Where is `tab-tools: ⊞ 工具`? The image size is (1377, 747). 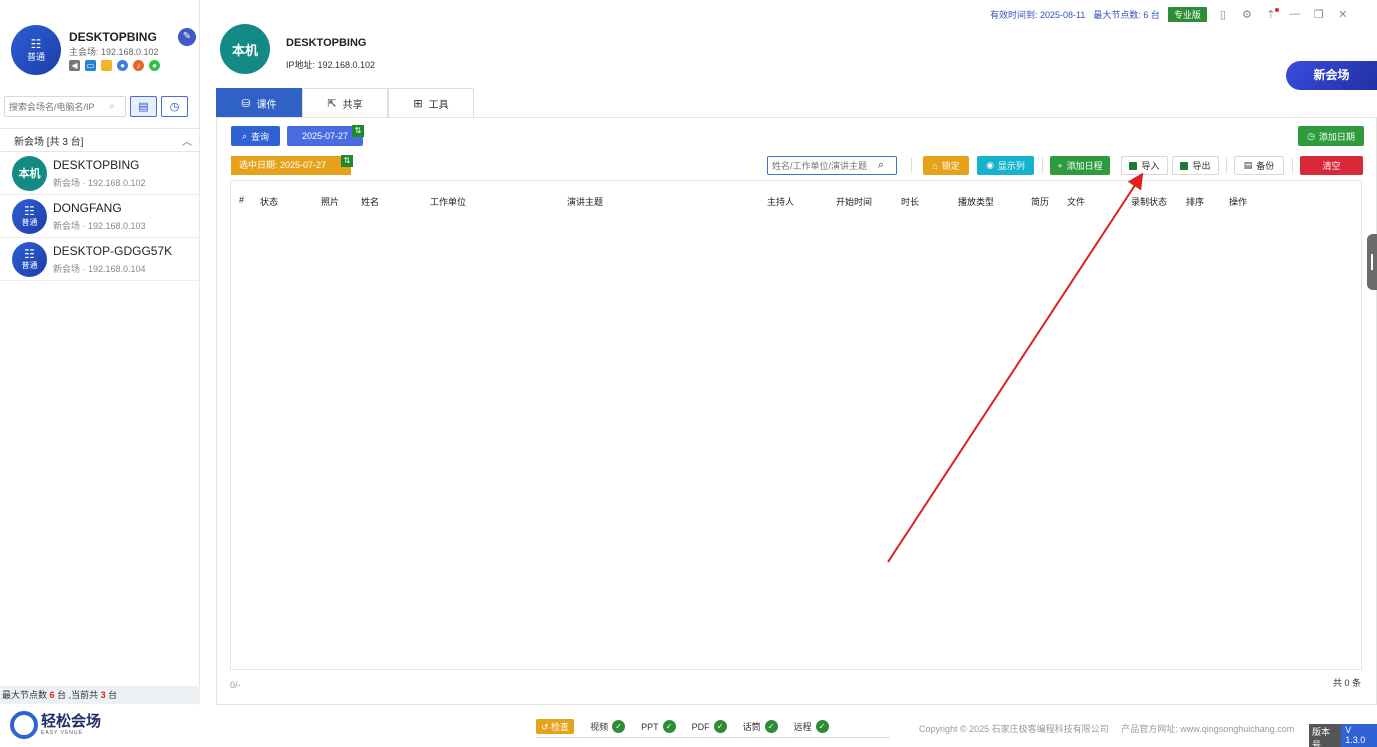
tab-tools: ⊞ 工具 is located at coordinates (431, 102).